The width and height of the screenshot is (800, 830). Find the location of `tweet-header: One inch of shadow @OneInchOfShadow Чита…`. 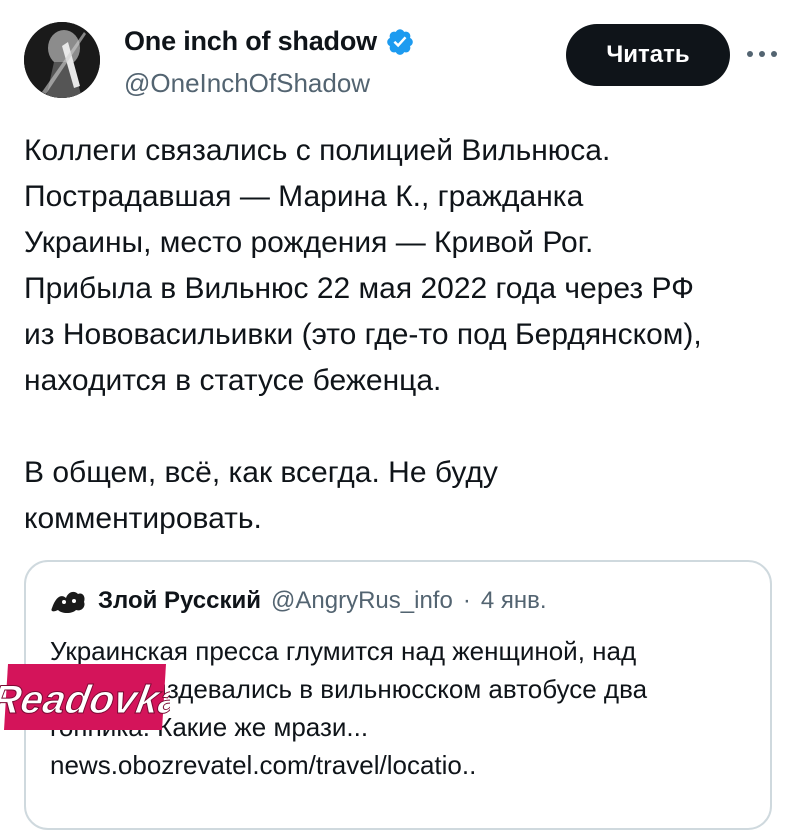

tweet-header: One inch of shadow @OneInchOfShadow Чита… is located at coordinates (404, 65).